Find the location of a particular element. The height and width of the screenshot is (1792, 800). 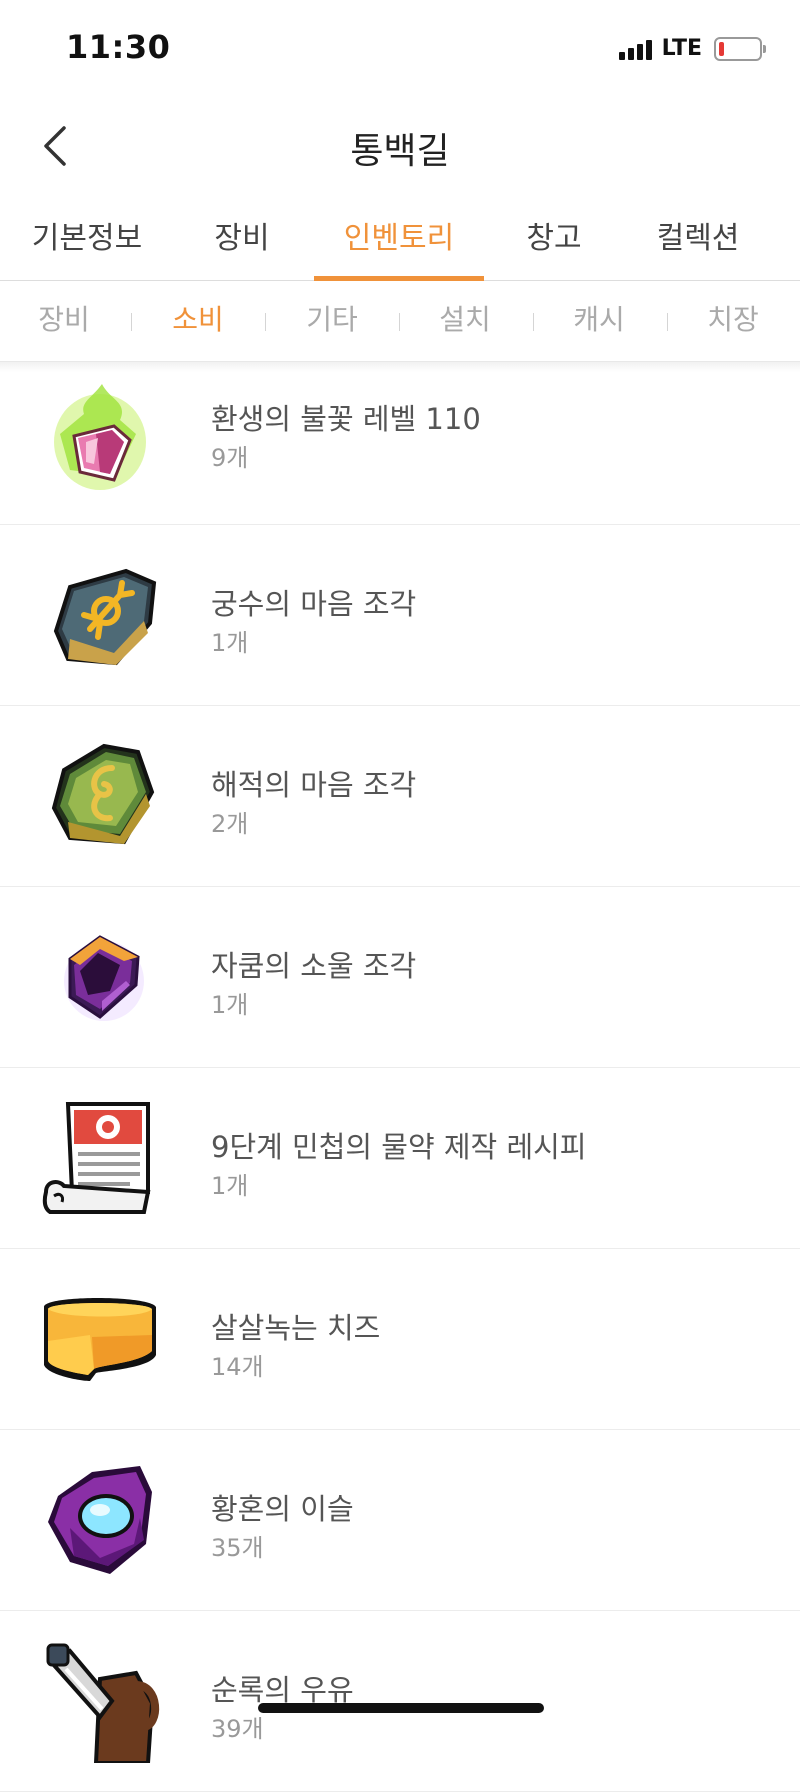

subtab-cash: 캐시 is located at coordinates (599, 321).